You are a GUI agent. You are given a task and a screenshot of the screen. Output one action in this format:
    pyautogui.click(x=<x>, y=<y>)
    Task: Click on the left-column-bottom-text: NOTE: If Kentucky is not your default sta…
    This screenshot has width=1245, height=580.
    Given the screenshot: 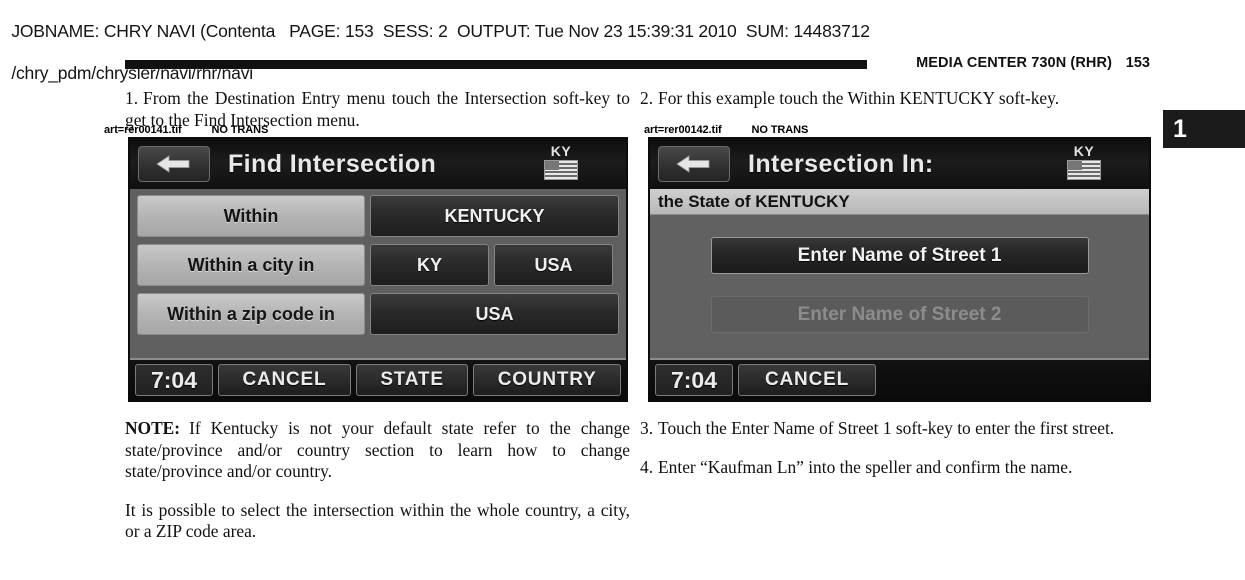 What is the action you would take?
    pyautogui.click(x=377, y=480)
    